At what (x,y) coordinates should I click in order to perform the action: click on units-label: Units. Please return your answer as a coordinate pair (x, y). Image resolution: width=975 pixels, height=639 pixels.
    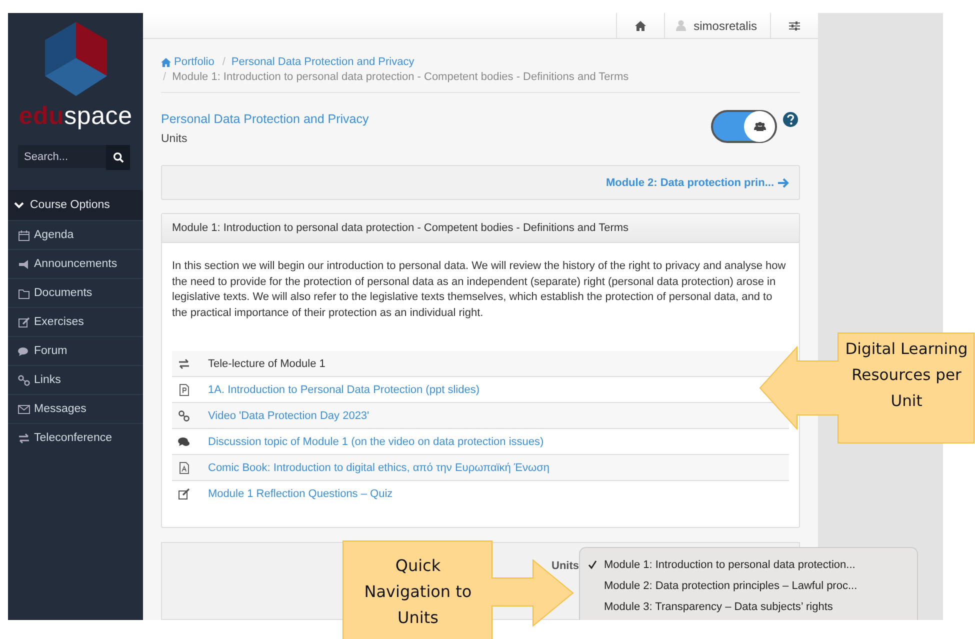
    Looking at the image, I should click on (565, 566).